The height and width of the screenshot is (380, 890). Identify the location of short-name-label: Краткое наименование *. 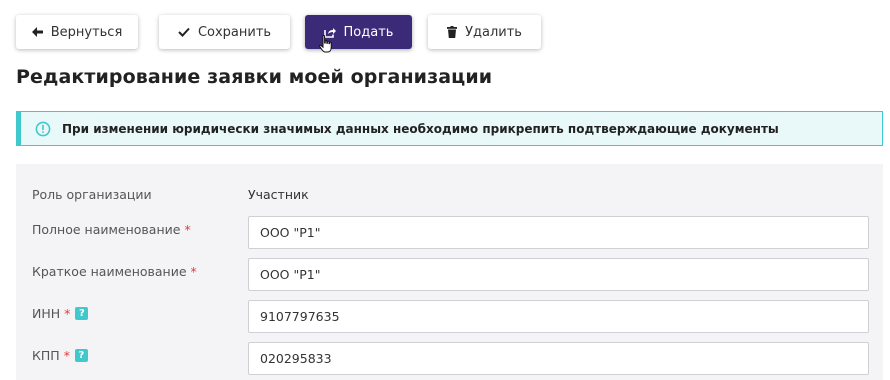
(114, 271).